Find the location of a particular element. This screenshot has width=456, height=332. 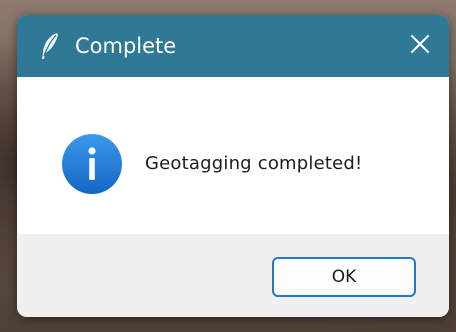

close-icon is located at coordinates (420, 46).